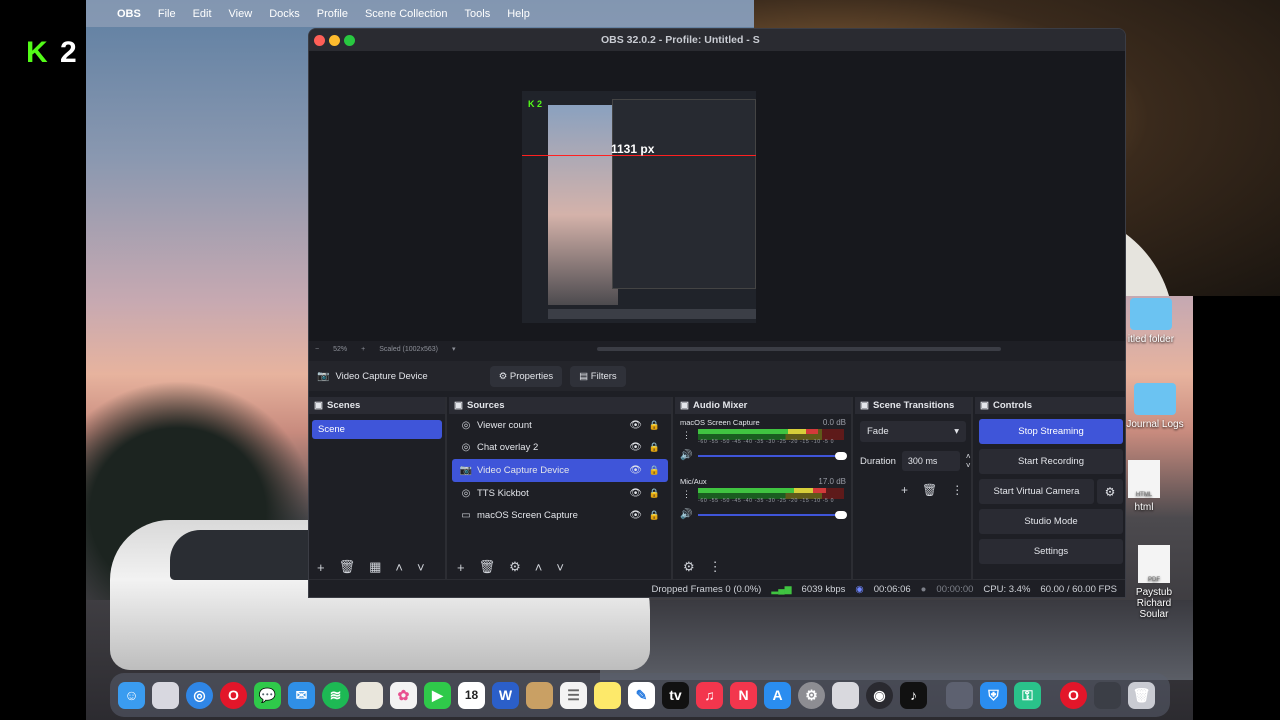 Image resolution: width=1280 pixels, height=720 pixels. I want to click on opera-gx-icon: O, so click(1073, 695).